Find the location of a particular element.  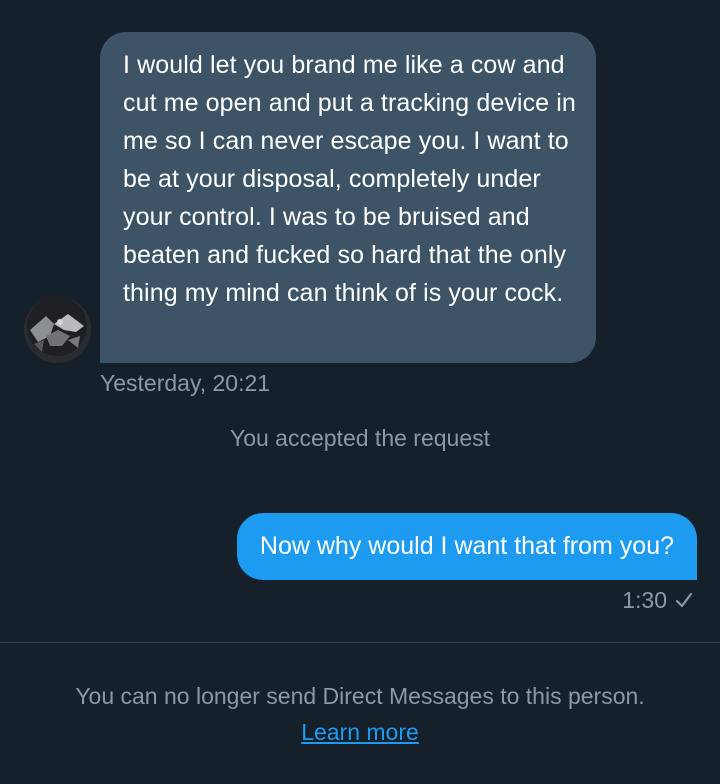

learn-more-row: Learn more is located at coordinates (360, 732).